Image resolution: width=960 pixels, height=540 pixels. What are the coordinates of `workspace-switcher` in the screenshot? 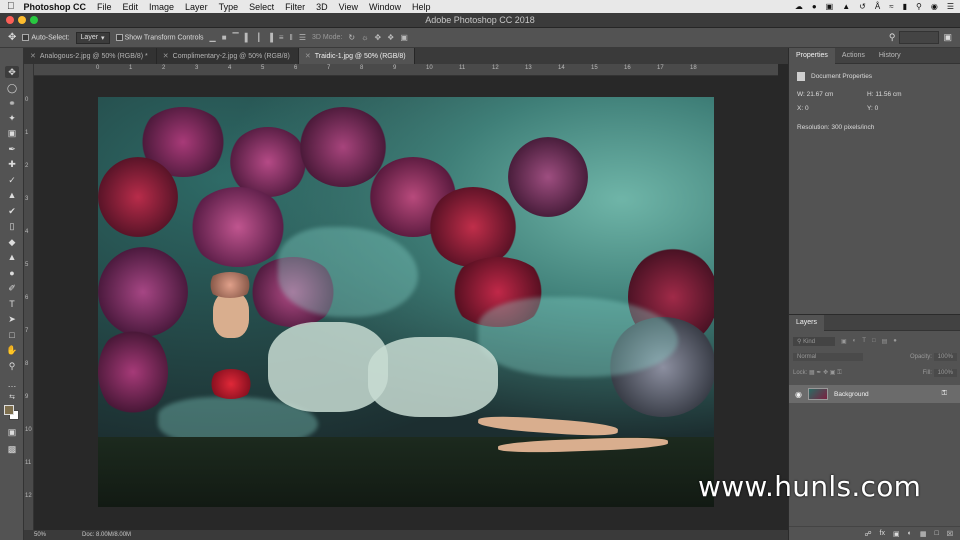 It's located at (919, 37).